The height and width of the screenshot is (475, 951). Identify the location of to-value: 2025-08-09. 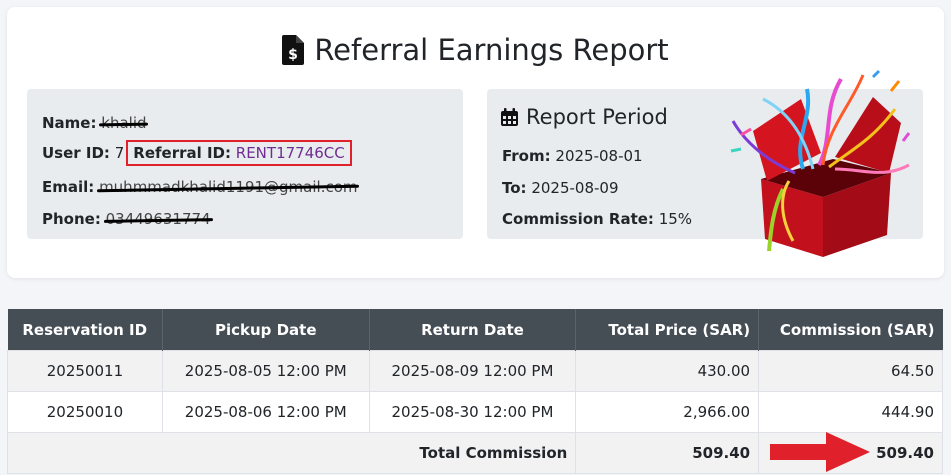
(575, 188).